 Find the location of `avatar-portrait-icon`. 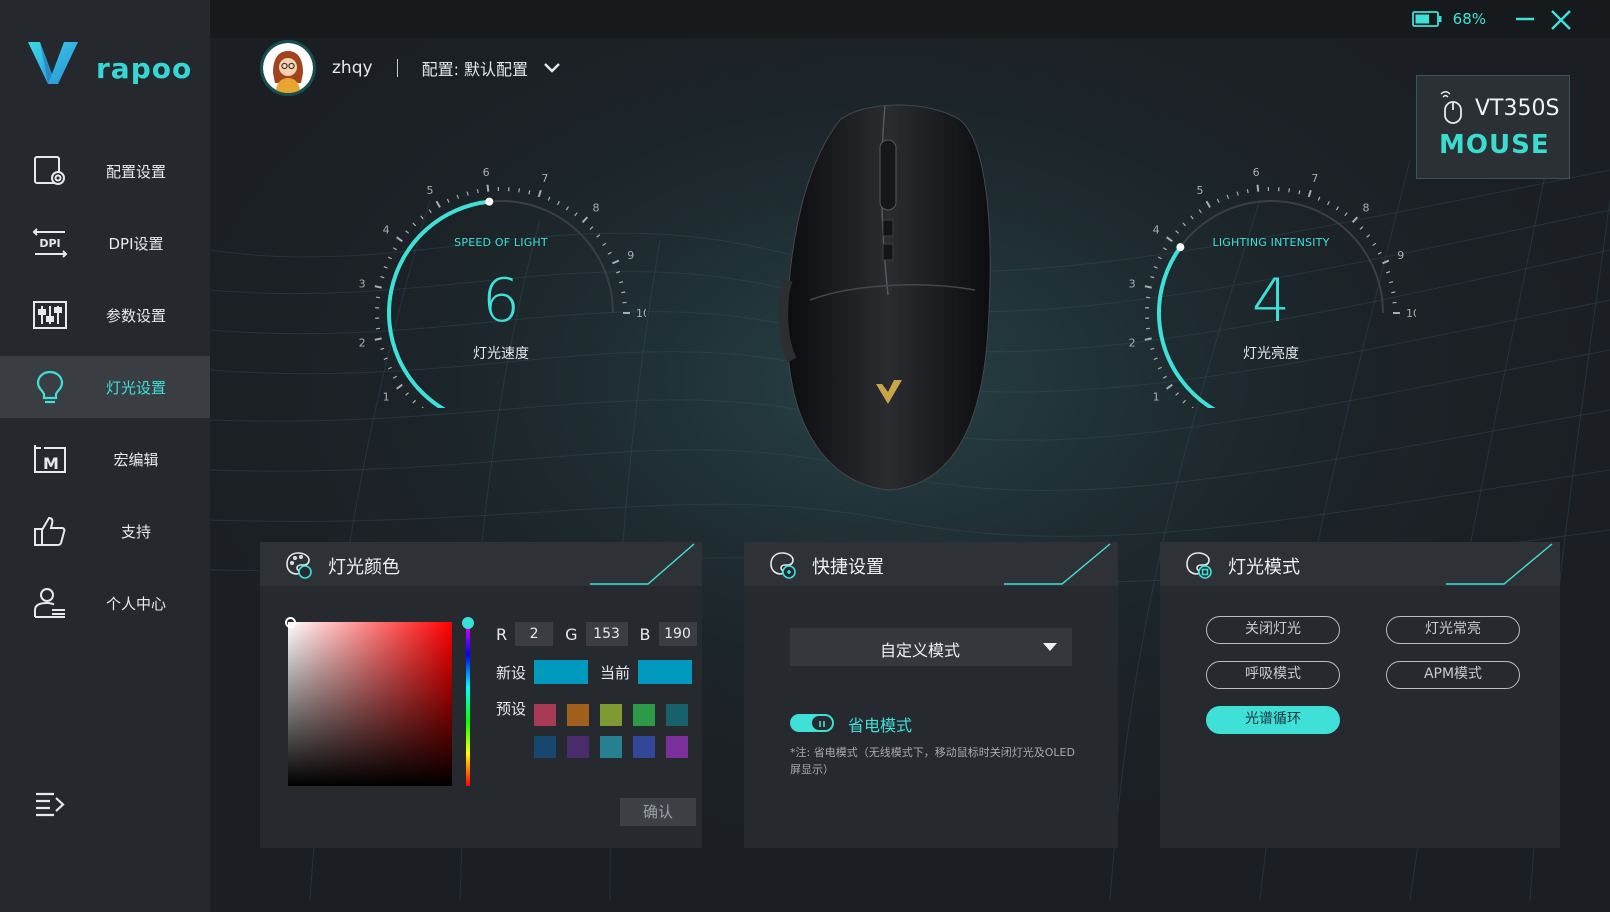

avatar-portrait-icon is located at coordinates (288, 68).